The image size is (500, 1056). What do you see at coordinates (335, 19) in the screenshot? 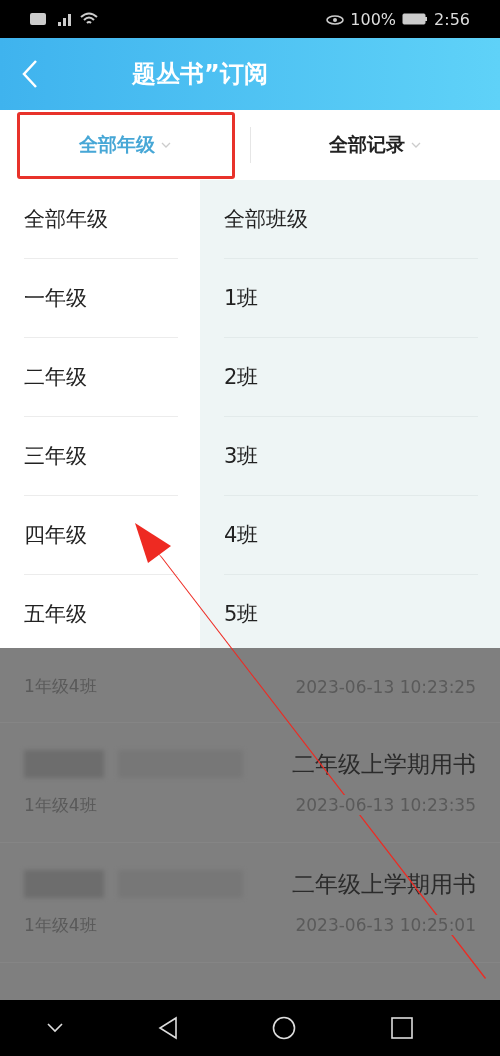
I see `eye-icon` at bounding box center [335, 19].